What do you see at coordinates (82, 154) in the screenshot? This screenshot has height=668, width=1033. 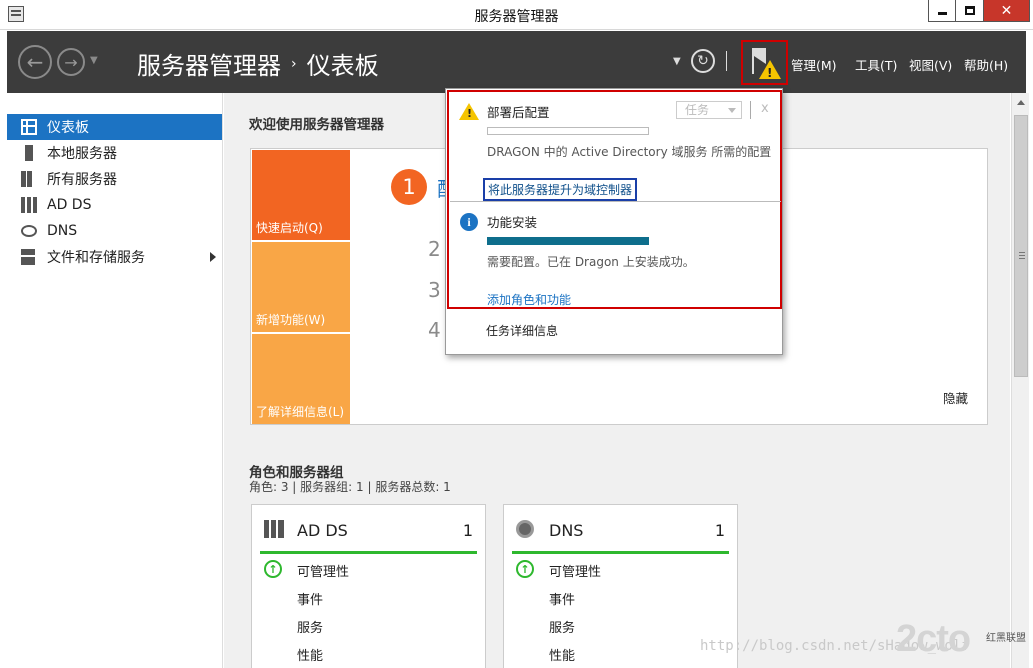 I see `sidebar-item-label: 本地服务器` at bounding box center [82, 154].